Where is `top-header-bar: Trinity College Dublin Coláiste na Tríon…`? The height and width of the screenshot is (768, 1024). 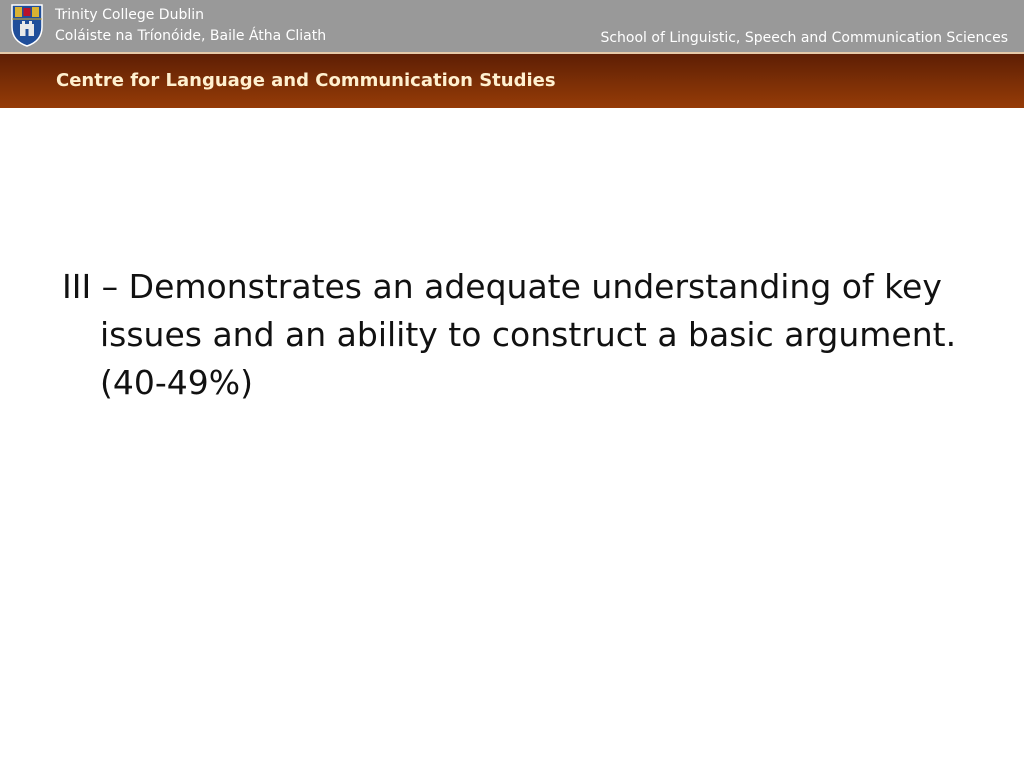 top-header-bar: Trinity College Dublin Coláiste na Tríon… is located at coordinates (512, 26).